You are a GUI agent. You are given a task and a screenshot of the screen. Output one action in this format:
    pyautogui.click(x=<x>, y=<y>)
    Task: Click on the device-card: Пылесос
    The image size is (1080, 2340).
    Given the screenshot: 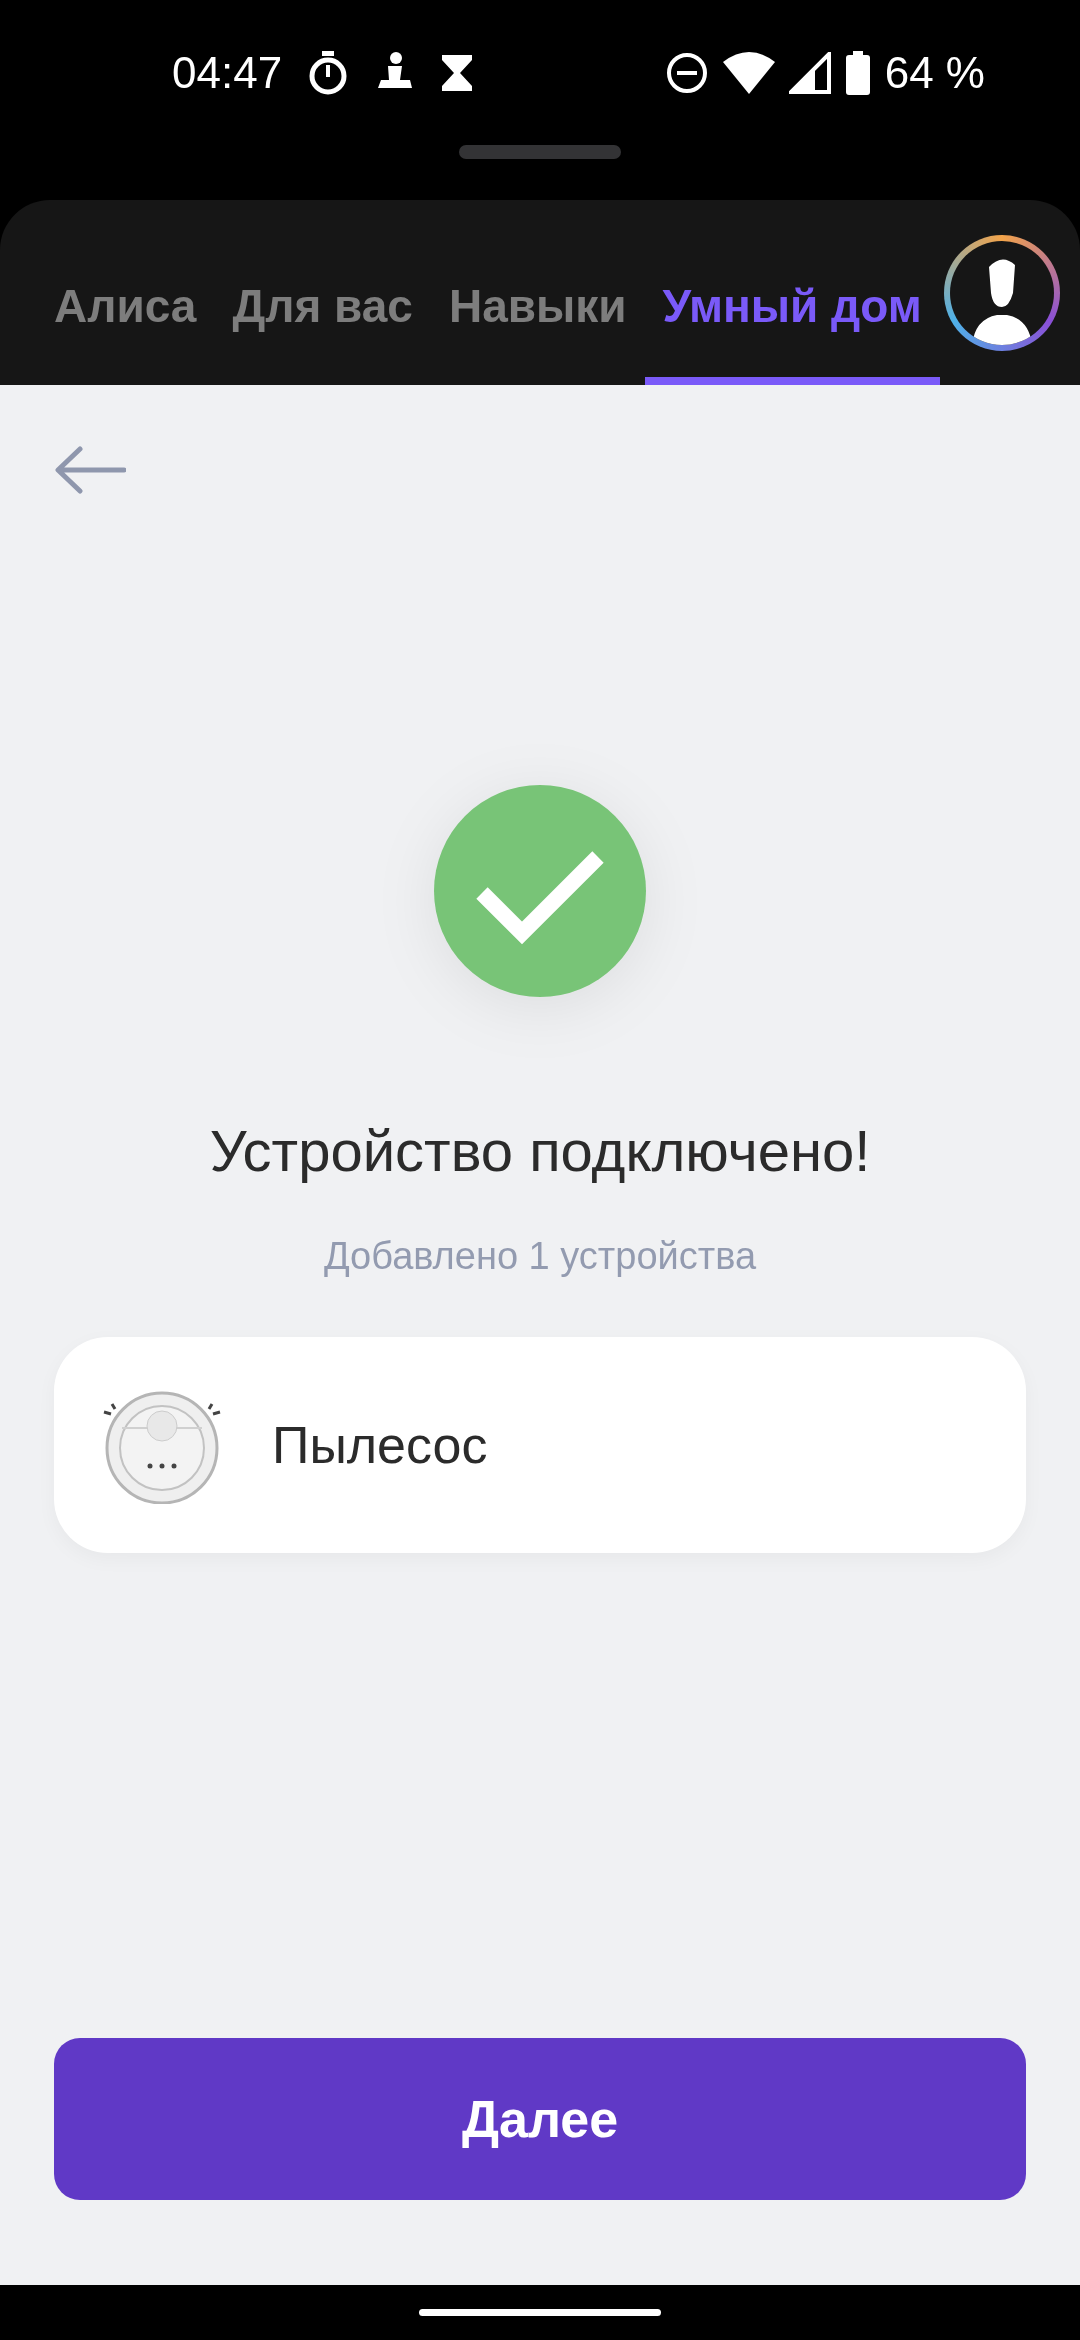 What is the action you would take?
    pyautogui.click(x=540, y=1444)
    